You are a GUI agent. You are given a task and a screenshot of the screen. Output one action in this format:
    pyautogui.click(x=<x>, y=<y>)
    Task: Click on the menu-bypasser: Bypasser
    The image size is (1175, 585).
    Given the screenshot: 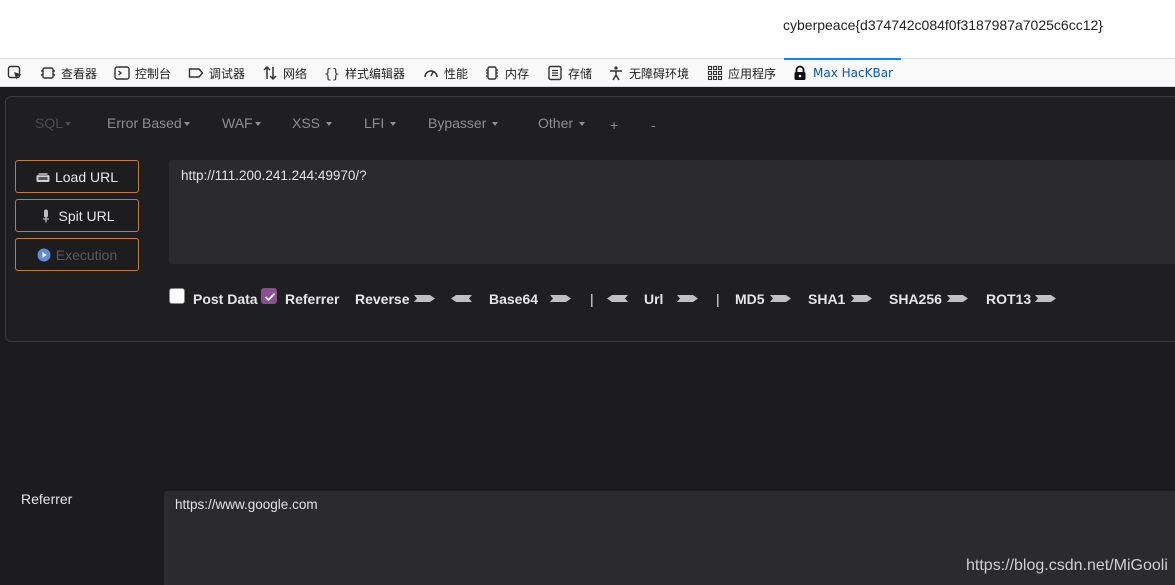 What is the action you would take?
    pyautogui.click(x=463, y=123)
    